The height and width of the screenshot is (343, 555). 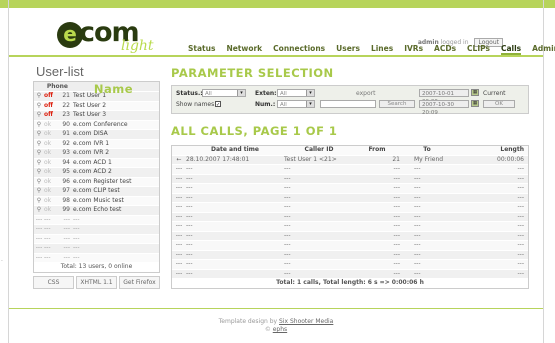 What do you see at coordinates (475, 103) in the screenshot?
I see `calendar-to-icon: ▦` at bounding box center [475, 103].